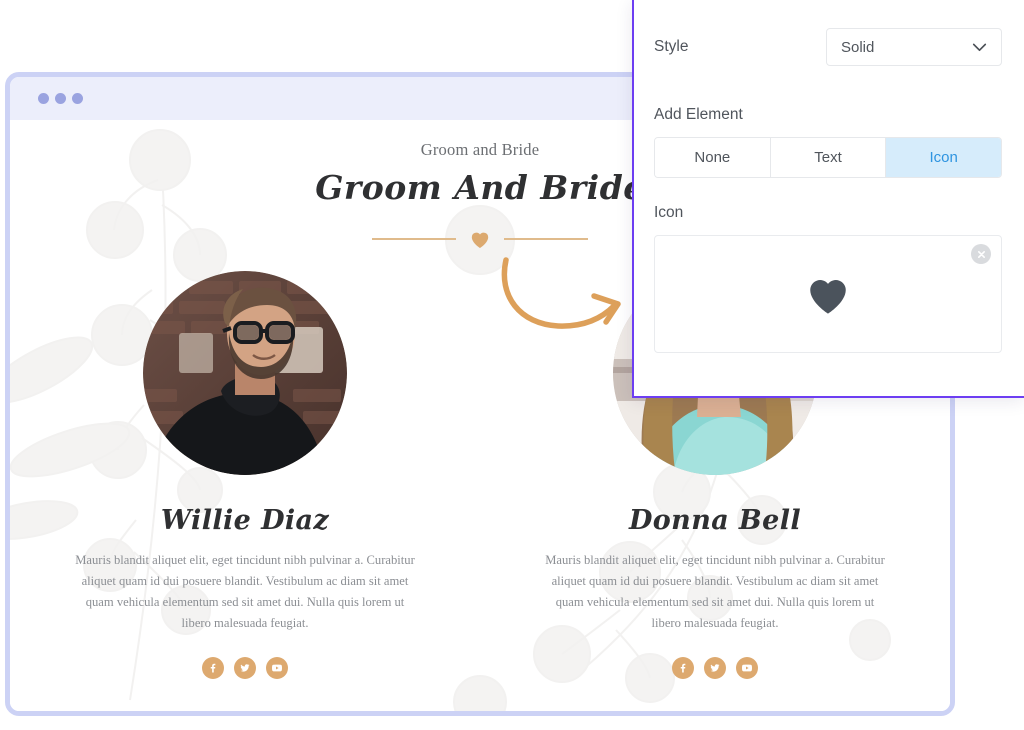  I want to click on window-dot-close, so click(43, 98).